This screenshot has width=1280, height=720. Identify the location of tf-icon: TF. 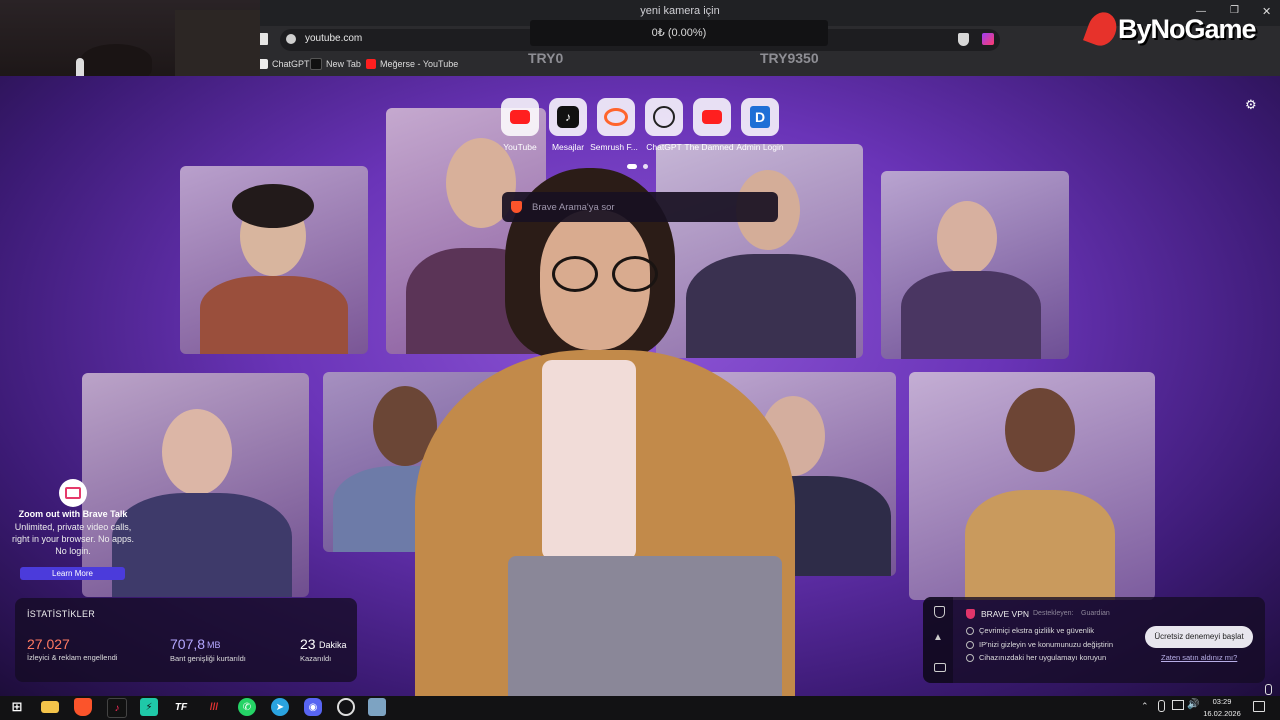
(181, 707).